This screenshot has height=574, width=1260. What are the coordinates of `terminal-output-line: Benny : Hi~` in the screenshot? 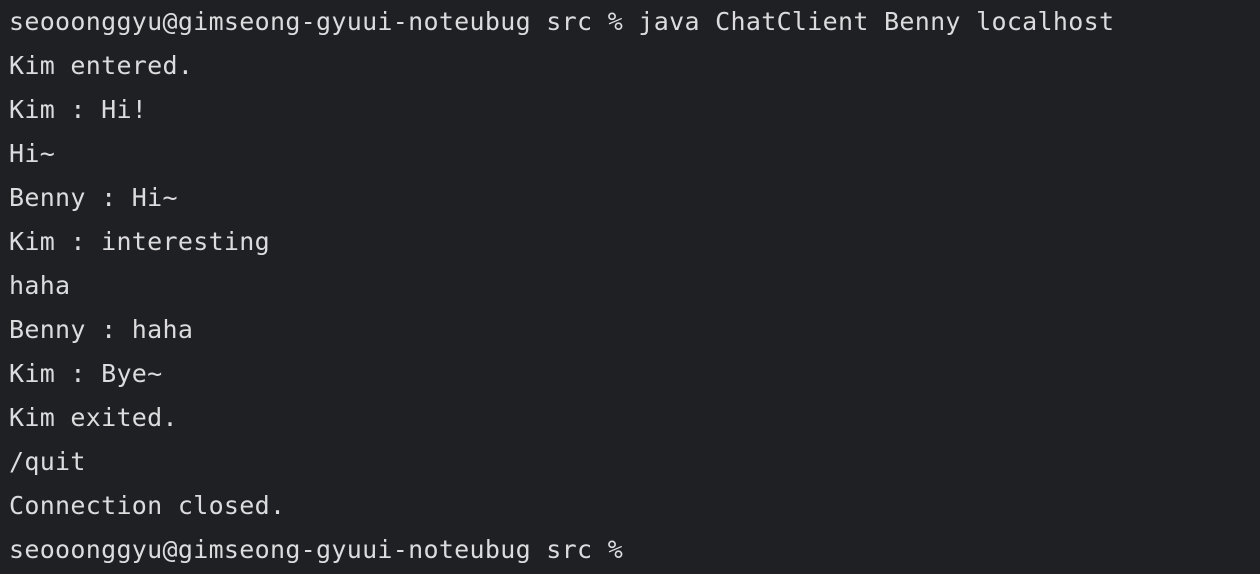 It's located at (93, 197).